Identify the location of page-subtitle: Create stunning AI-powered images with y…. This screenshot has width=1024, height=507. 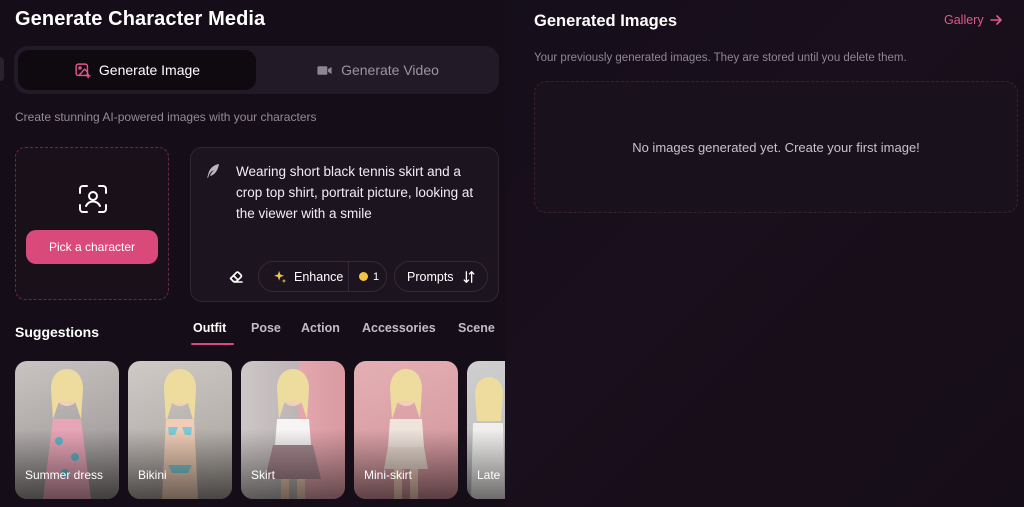
(166, 117).